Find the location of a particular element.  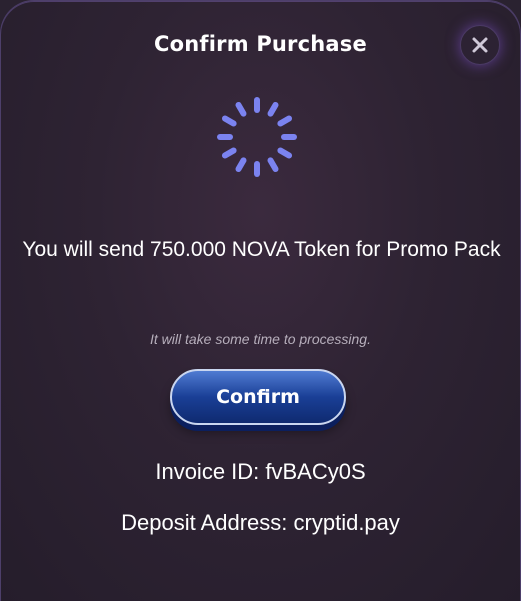

close-button is located at coordinates (480, 45).